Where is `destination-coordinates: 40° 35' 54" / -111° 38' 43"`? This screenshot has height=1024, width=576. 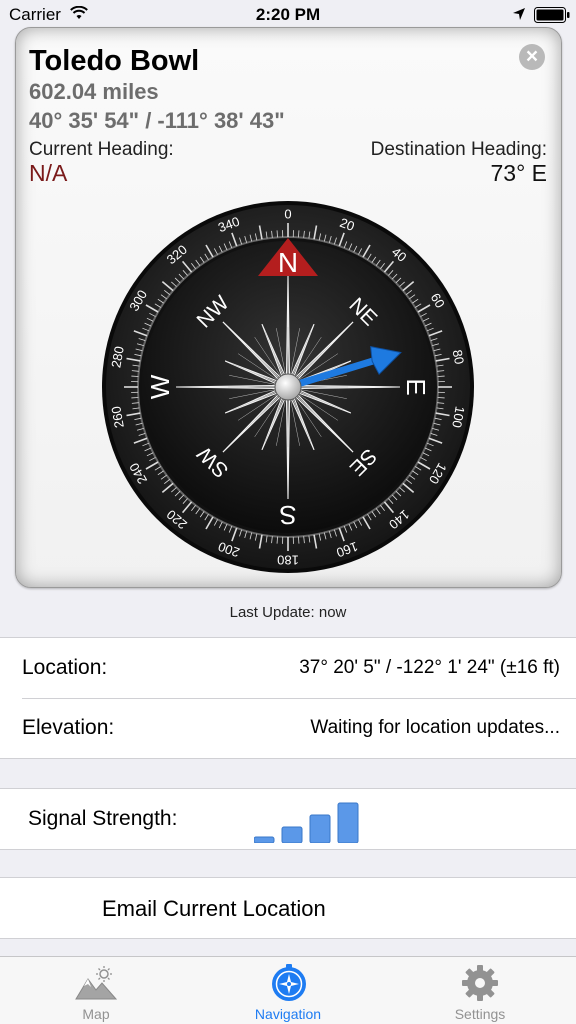
destination-coordinates: 40° 35' 54" / -111° 38' 43" is located at coordinates (157, 120).